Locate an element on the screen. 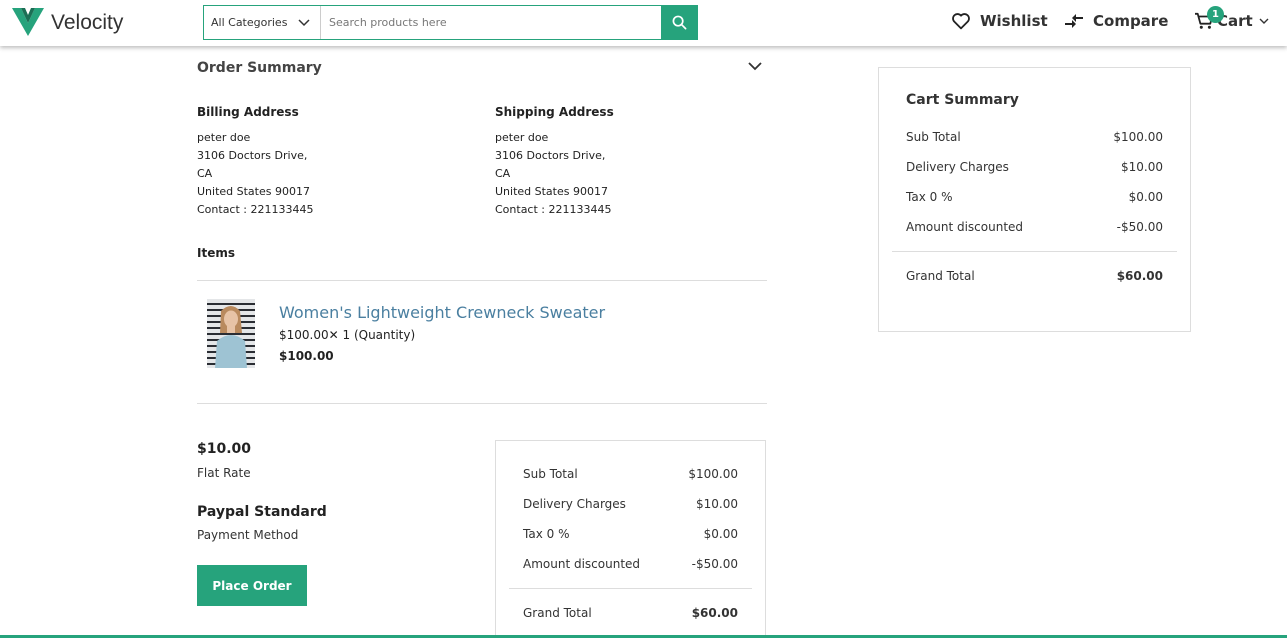 The width and height of the screenshot is (1287, 638). cart-grand-total-row: Grand Total $60.00 is located at coordinates (1034, 276).